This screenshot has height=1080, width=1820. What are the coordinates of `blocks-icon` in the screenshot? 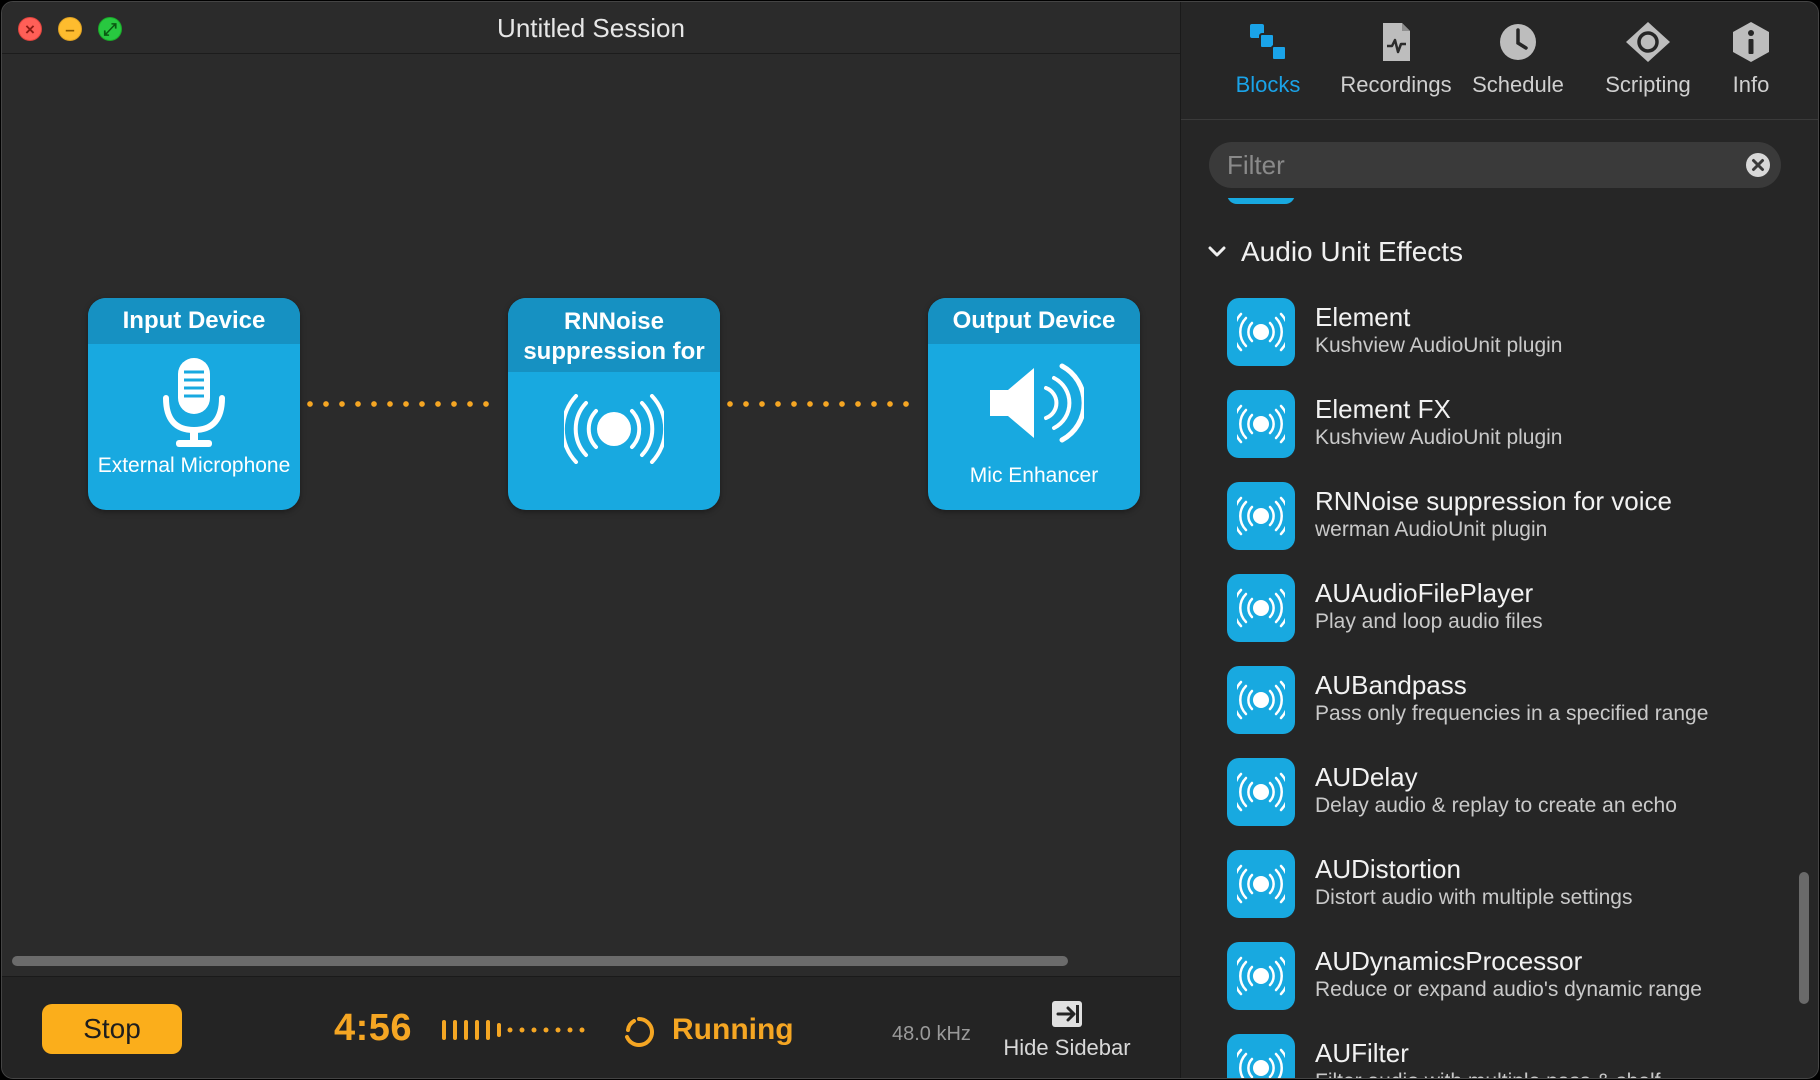 It's located at (1268, 42).